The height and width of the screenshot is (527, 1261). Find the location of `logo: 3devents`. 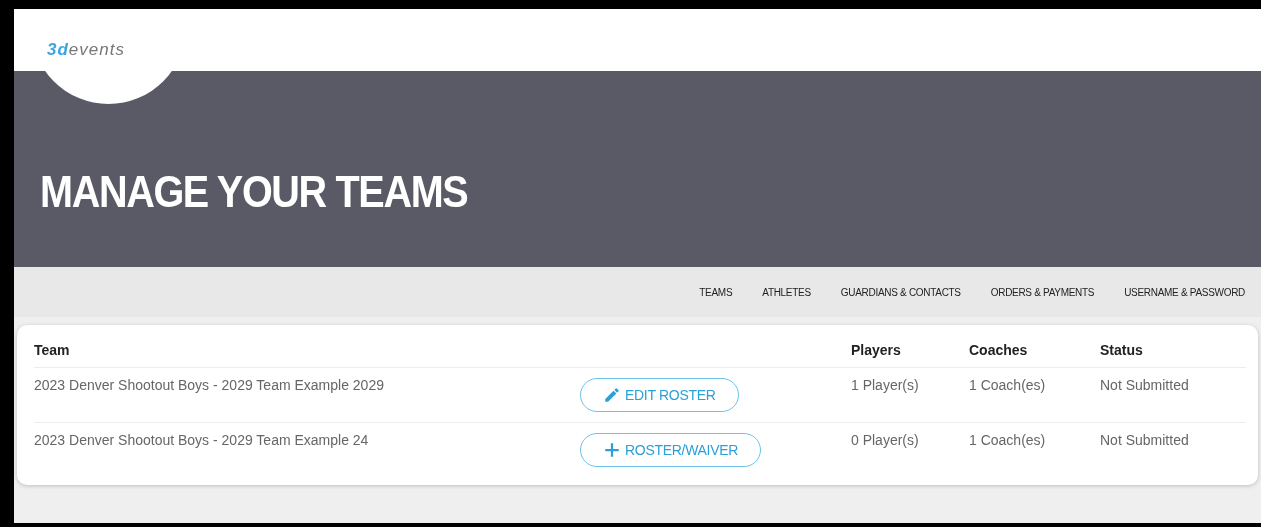

logo: 3devents is located at coordinates (86, 50).